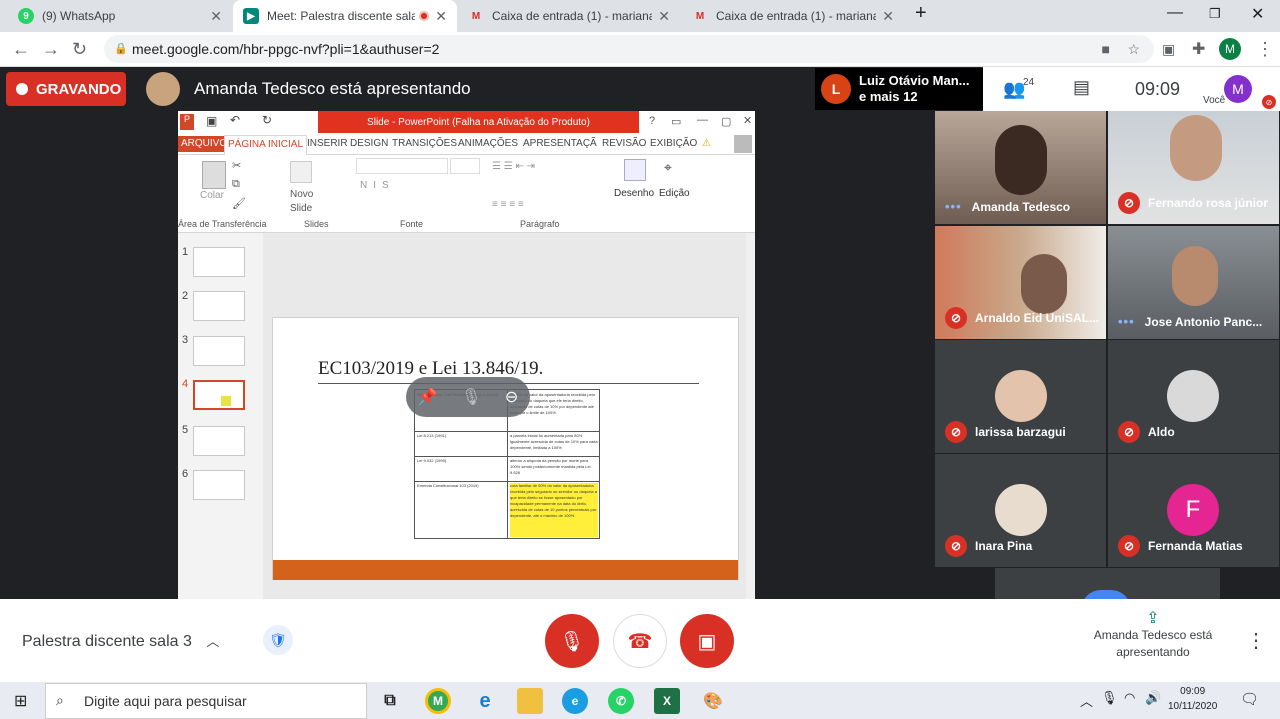 Image resolution: width=1280 pixels, height=719 pixels. Describe the element at coordinates (1215, 14) in the screenshot. I see `maximize-icon: ❐` at that location.